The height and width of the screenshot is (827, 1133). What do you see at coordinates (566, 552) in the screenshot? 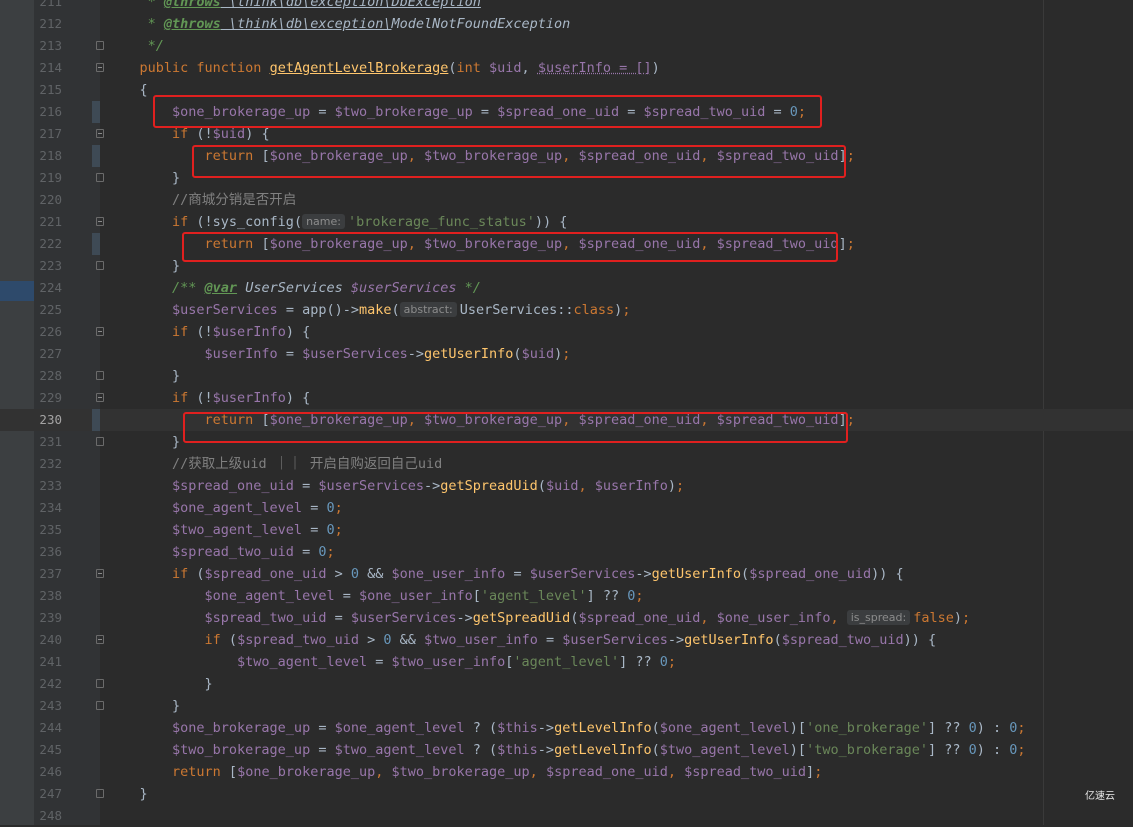
I see `code-line: 236 $spread_two_uid = 0;` at bounding box center [566, 552].